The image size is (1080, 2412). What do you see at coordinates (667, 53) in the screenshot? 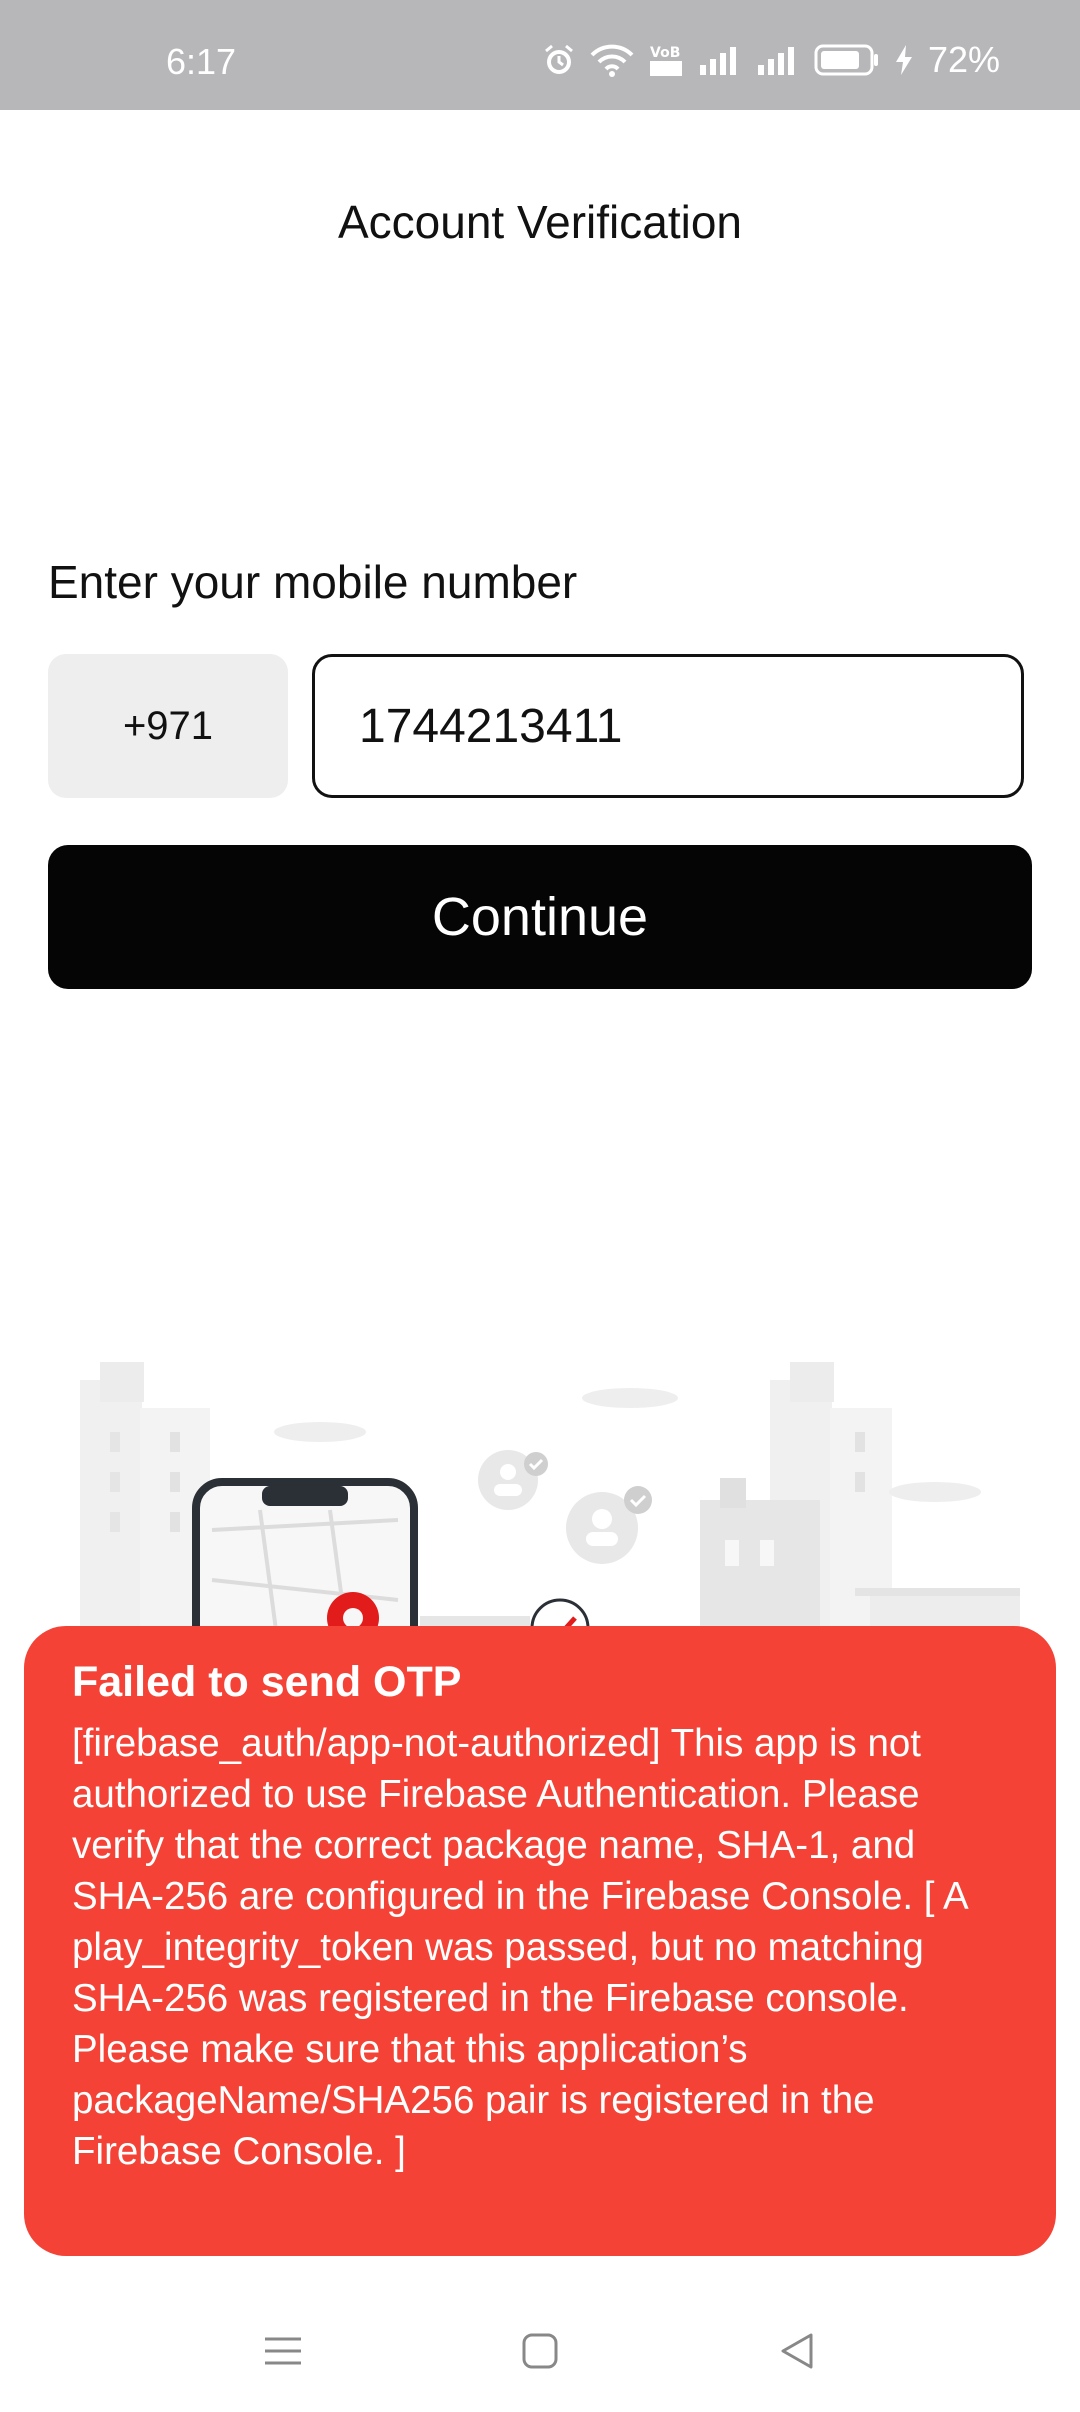
I see `volte-top-text: VoB LTE` at bounding box center [667, 53].